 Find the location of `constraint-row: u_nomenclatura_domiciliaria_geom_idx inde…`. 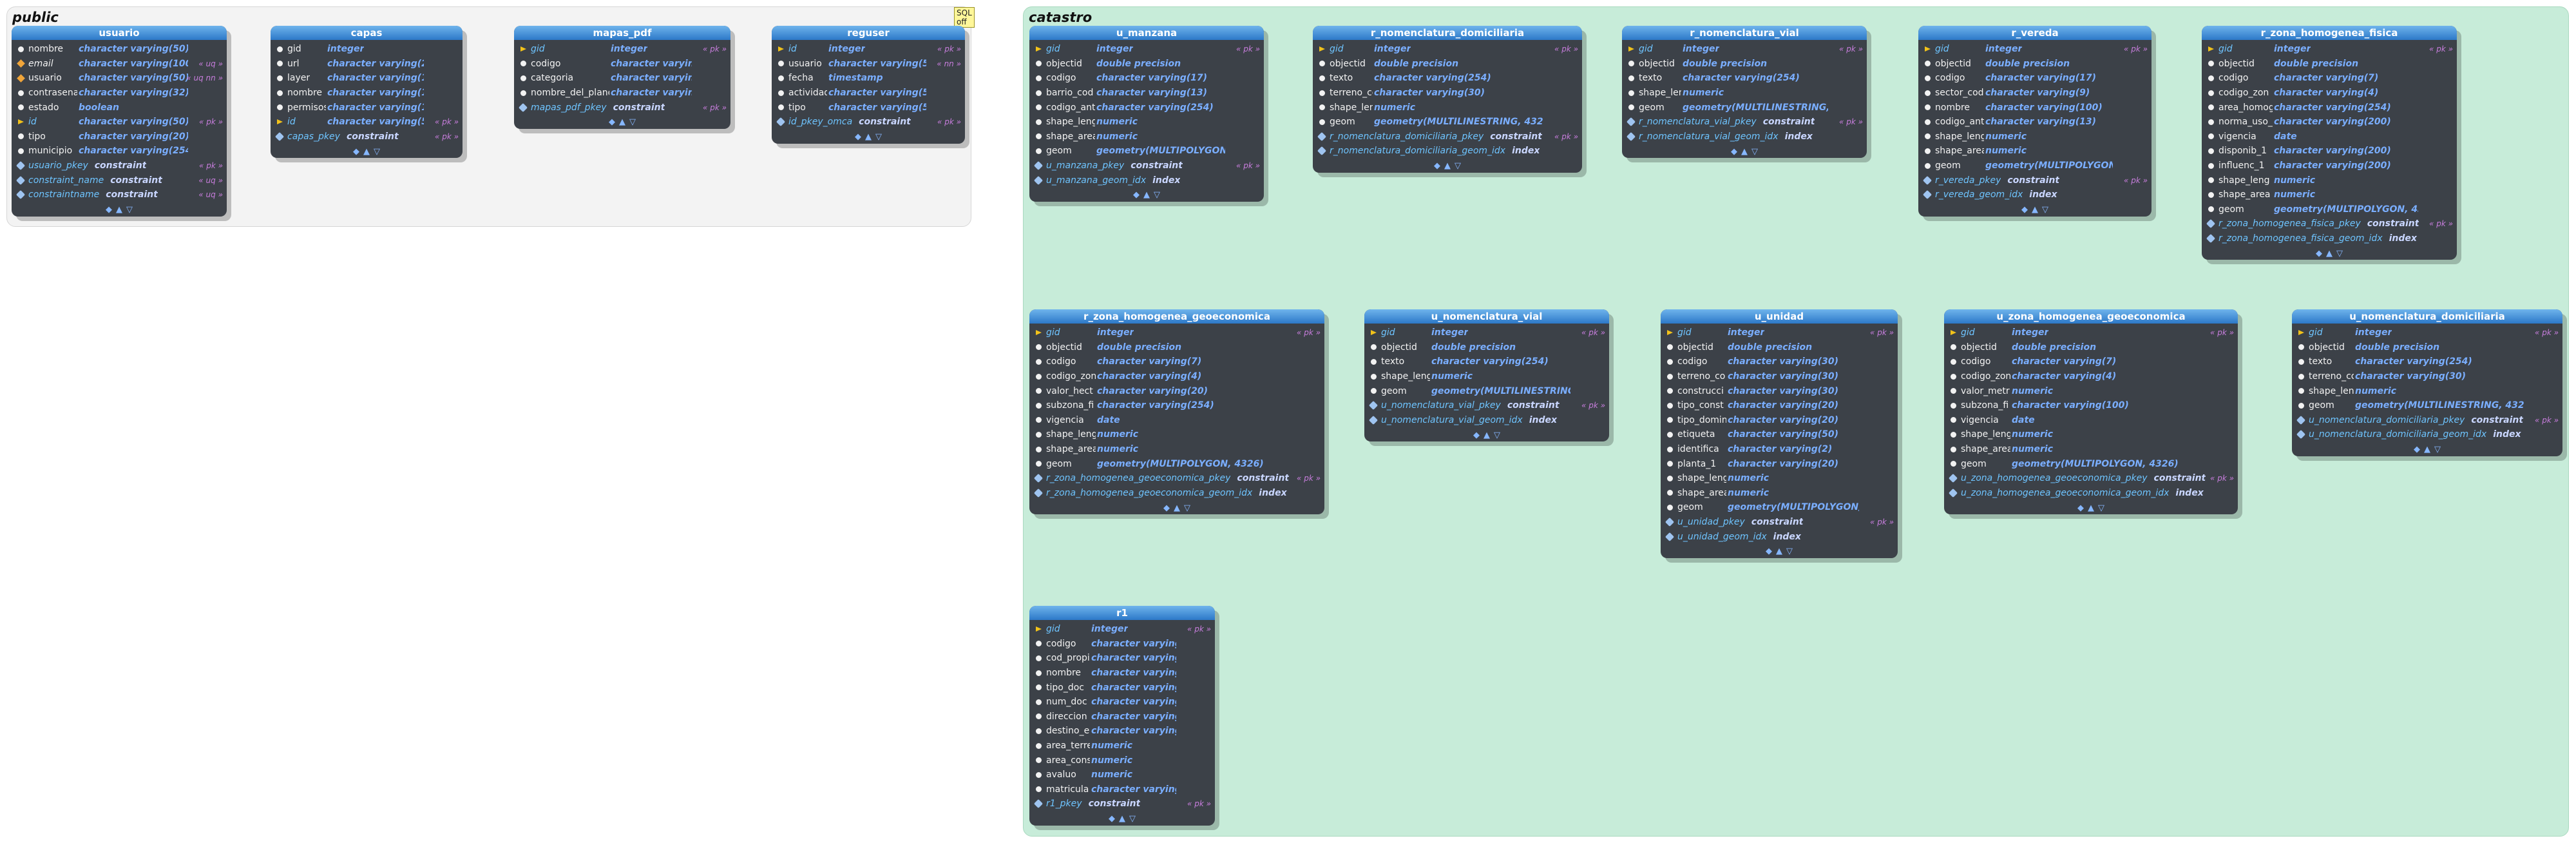

constraint-row: u_nomenclatura_domiciliaria_geom_idx inde… is located at coordinates (2427, 434).